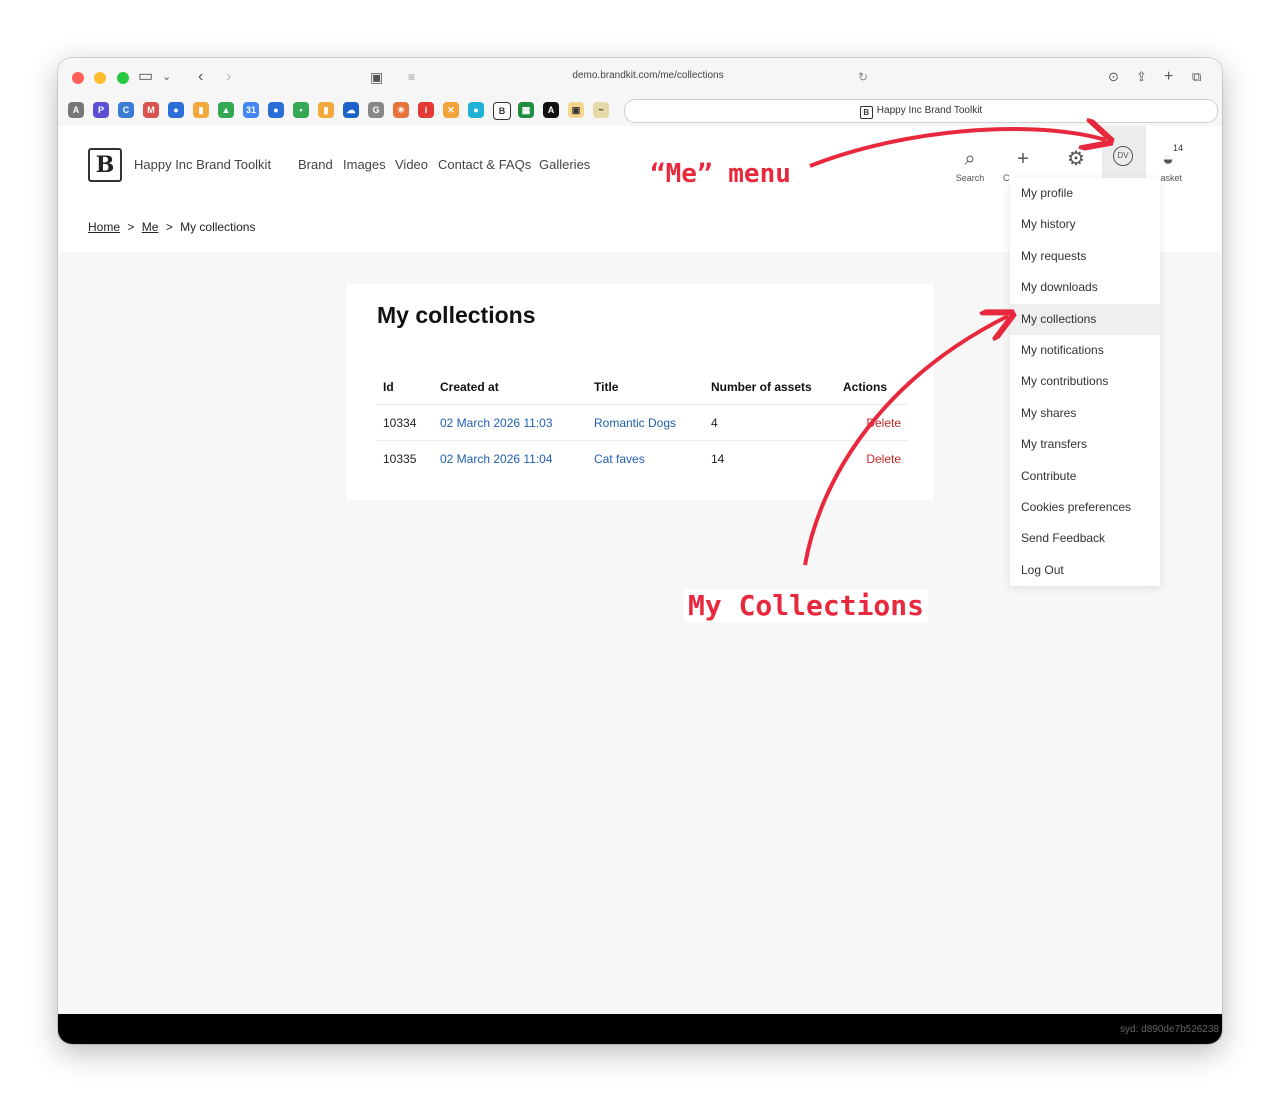 The width and height of the screenshot is (1280, 1102). Describe the element at coordinates (576, 110) in the screenshot. I see `favorite-icon: ▣` at that location.